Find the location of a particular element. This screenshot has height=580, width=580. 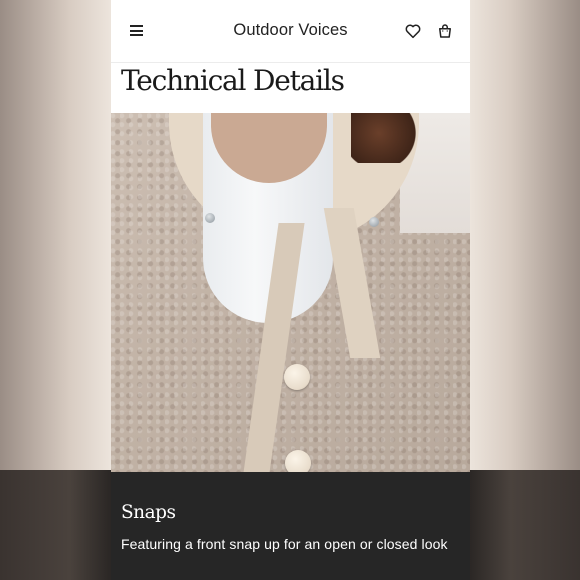

shopping-bag-icon is located at coordinates (445, 31).